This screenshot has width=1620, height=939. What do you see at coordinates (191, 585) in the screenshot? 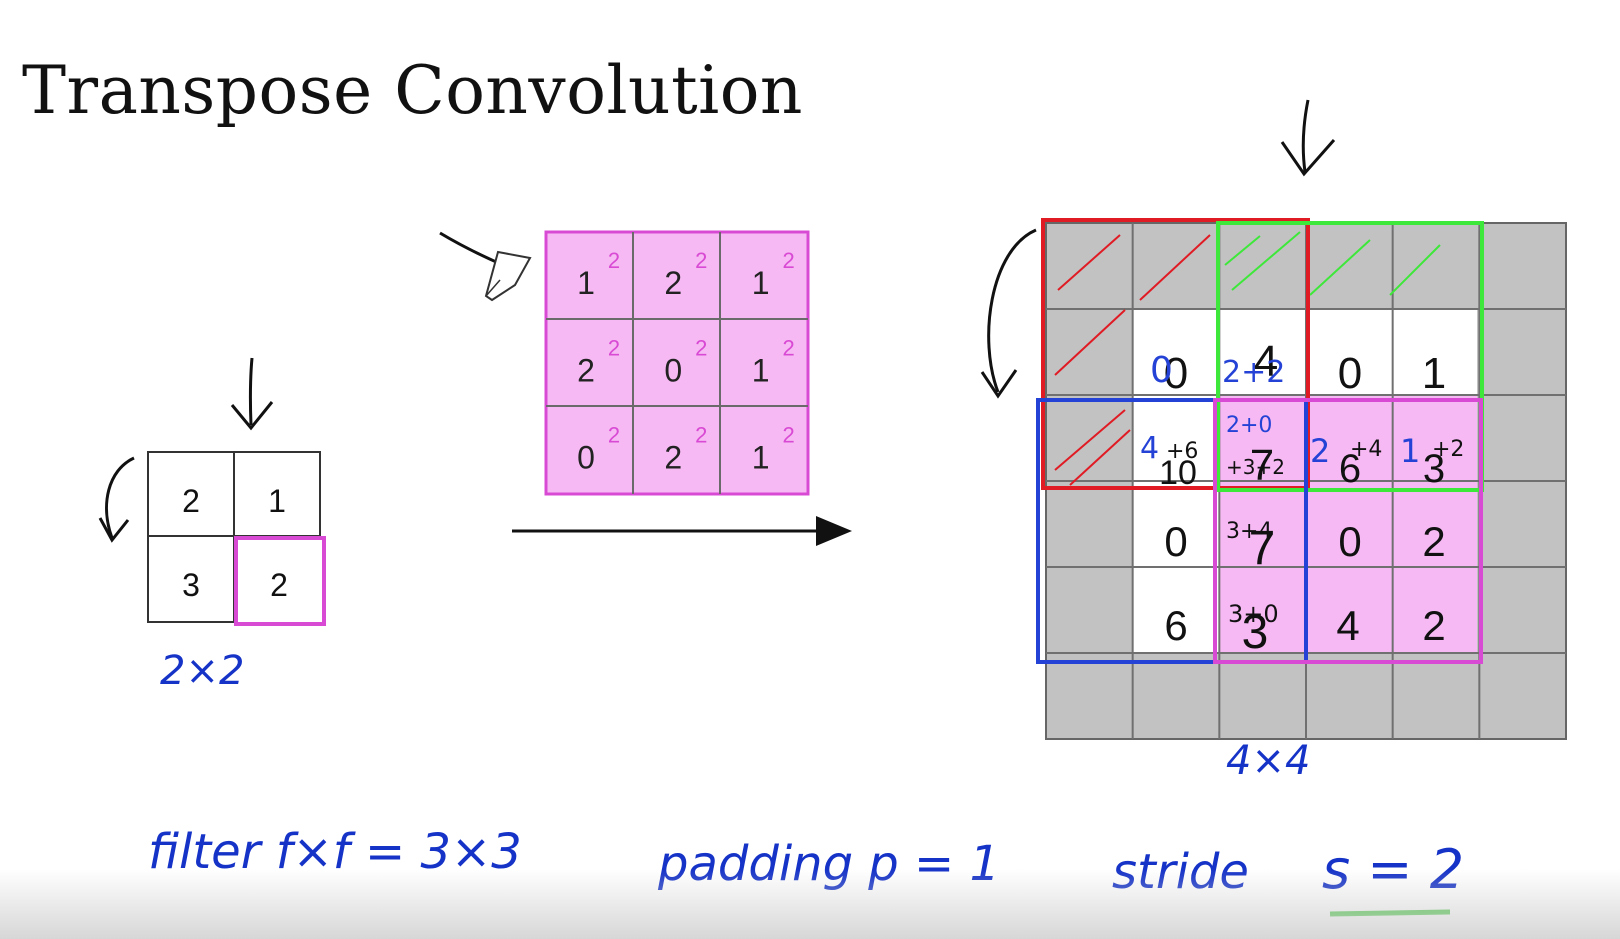
I see `input-value-1-0: 3` at bounding box center [191, 585].